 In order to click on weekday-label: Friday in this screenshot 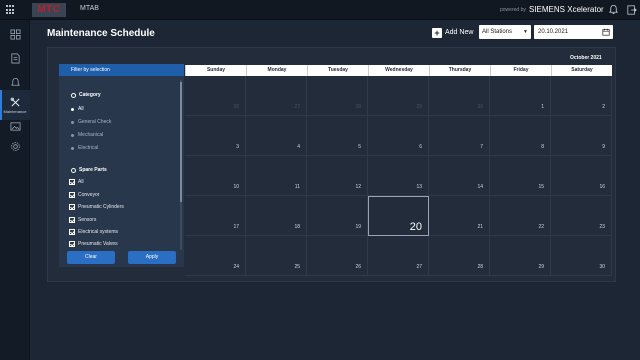, I will do `click(520, 70)`.